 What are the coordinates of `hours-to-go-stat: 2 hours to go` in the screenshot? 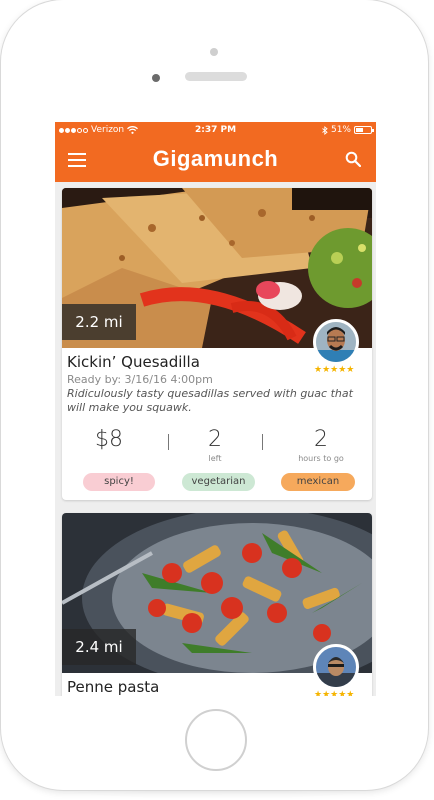 It's located at (321, 445).